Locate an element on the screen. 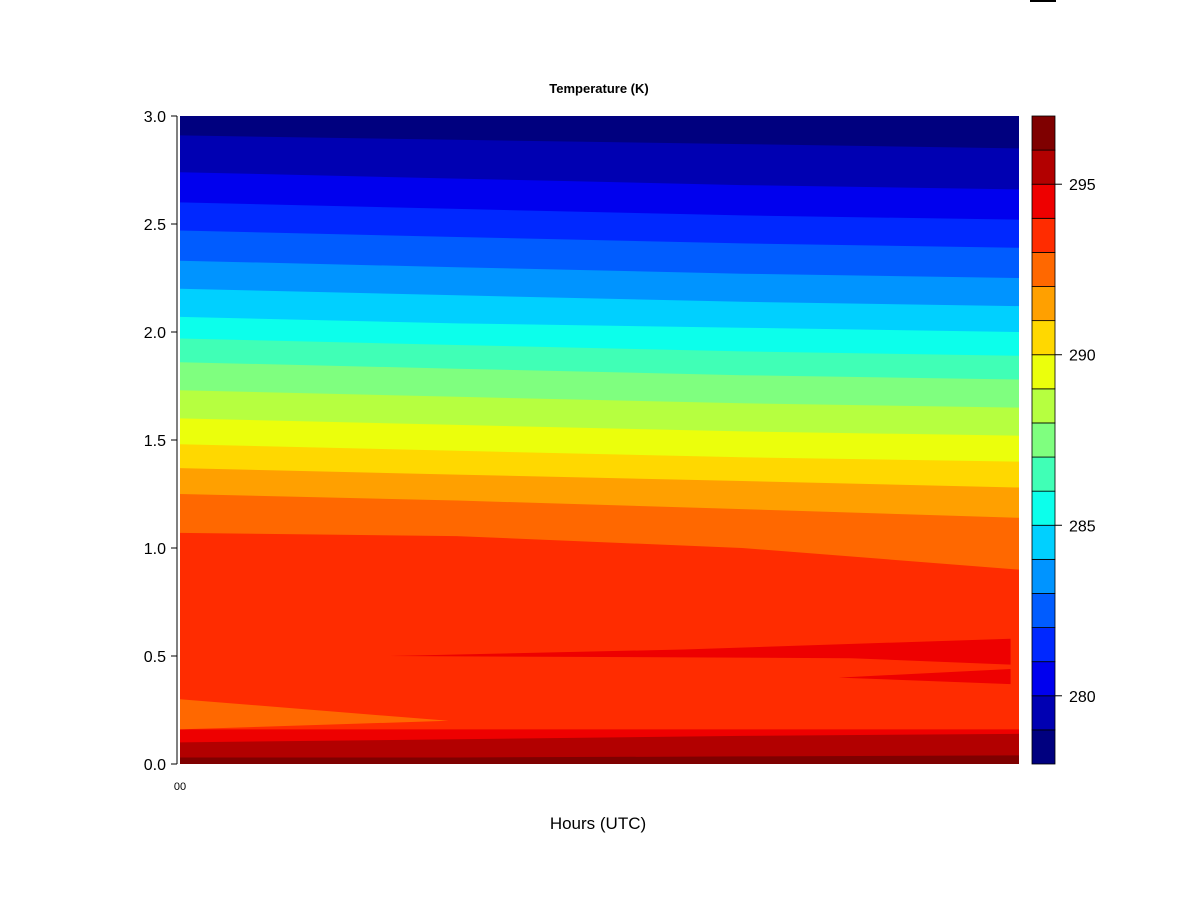  colorbar-tick-label-1: 285 is located at coordinates (1082, 526).